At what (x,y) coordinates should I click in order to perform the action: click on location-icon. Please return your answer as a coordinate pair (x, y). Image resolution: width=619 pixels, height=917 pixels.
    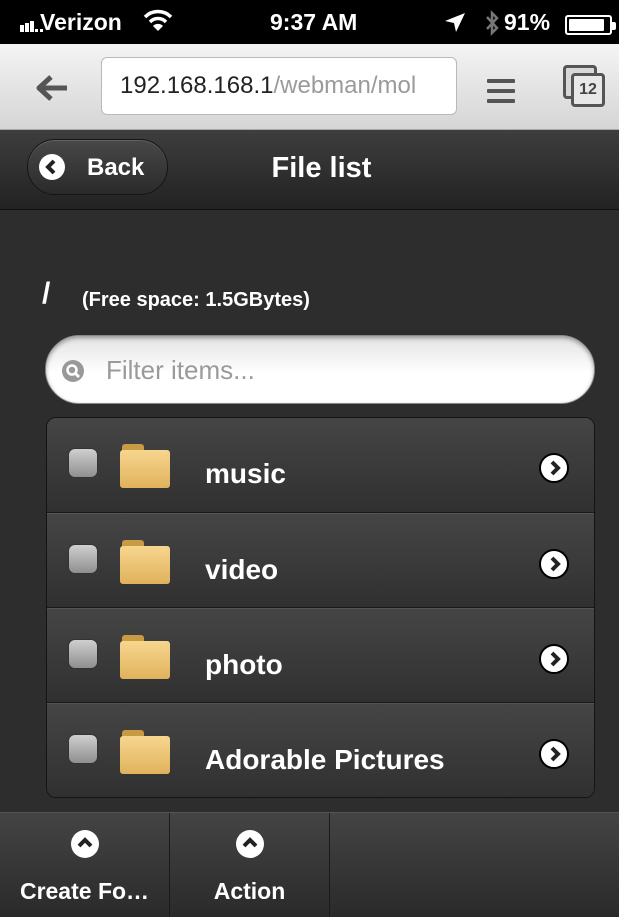
    Looking at the image, I should click on (455, 22).